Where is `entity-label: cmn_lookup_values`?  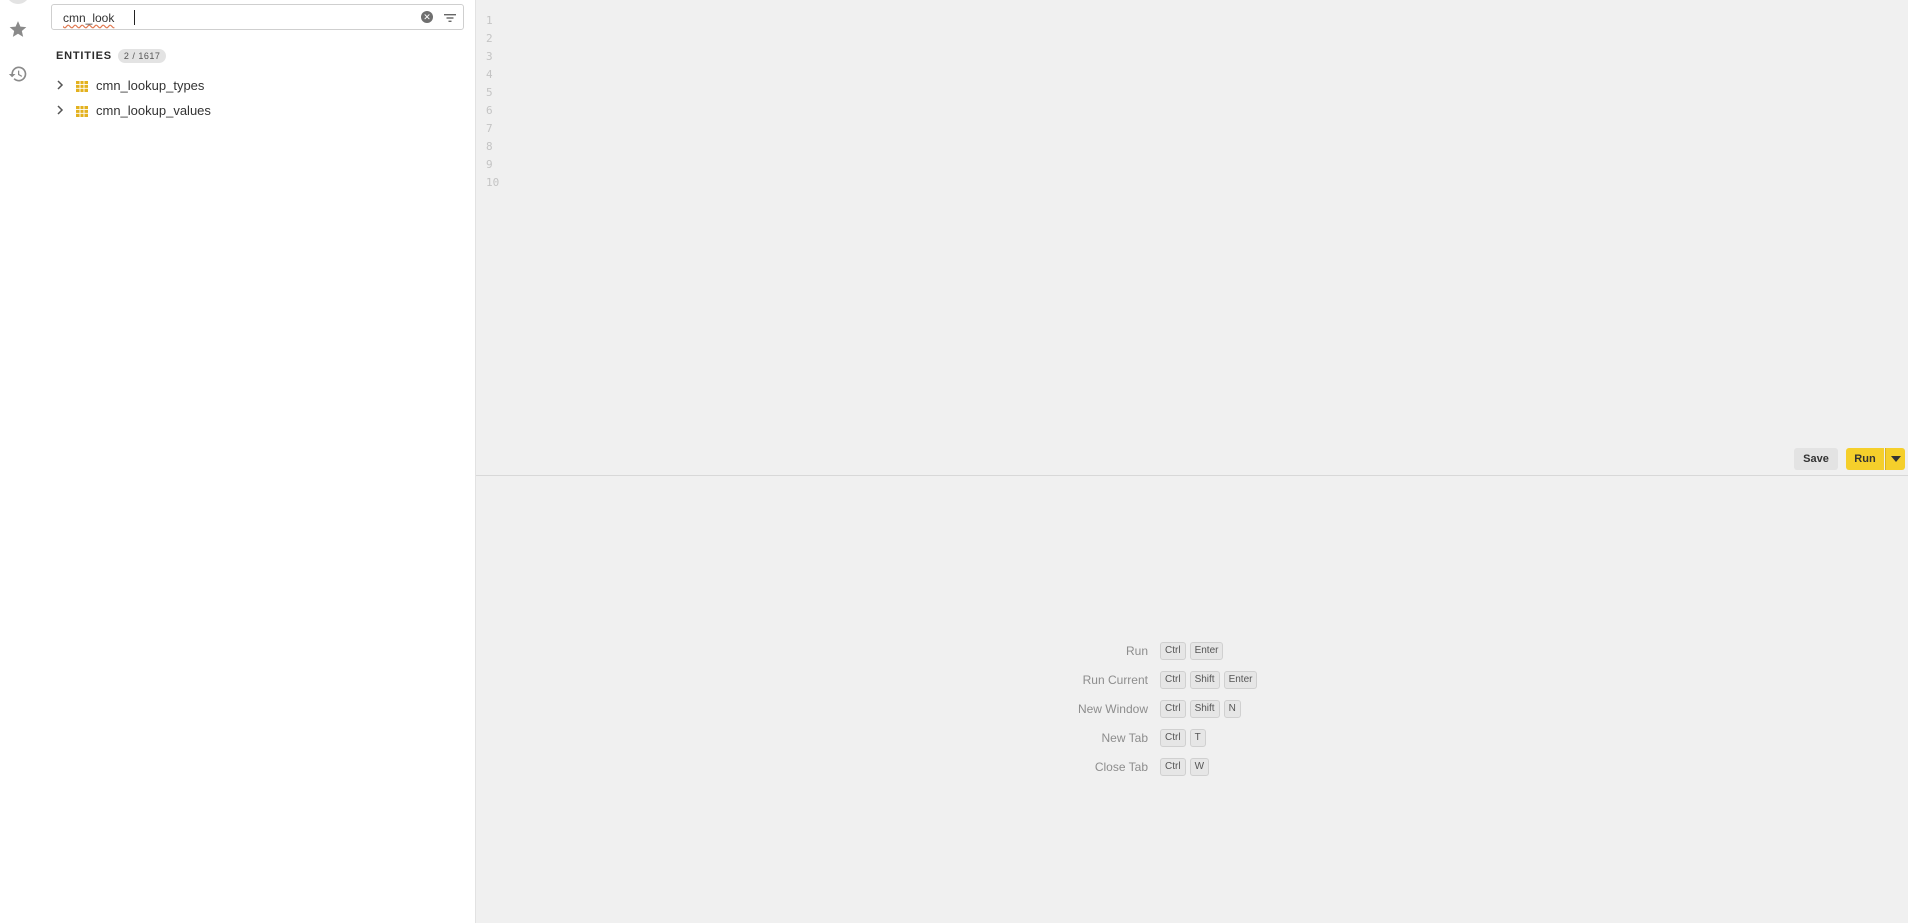 entity-label: cmn_lookup_values is located at coordinates (153, 110).